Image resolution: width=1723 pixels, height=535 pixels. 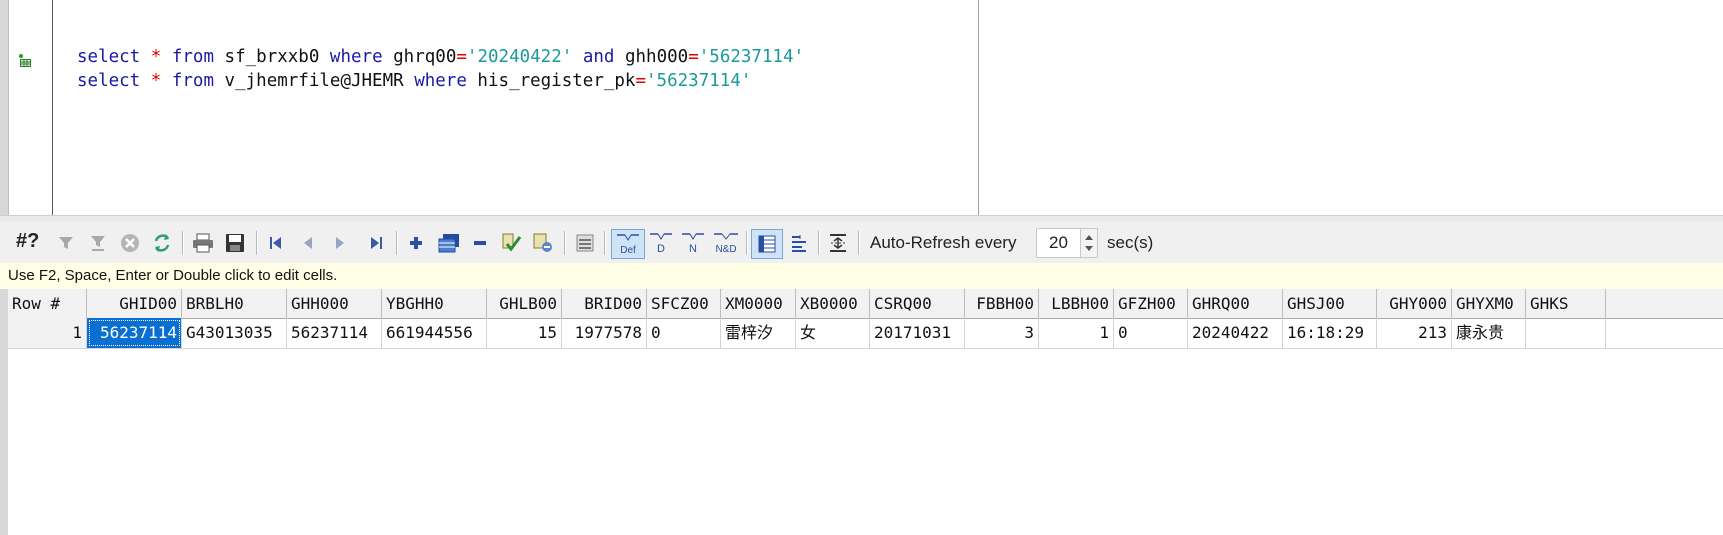 I want to click on spinner-up-icon, so click(x=1089, y=237).